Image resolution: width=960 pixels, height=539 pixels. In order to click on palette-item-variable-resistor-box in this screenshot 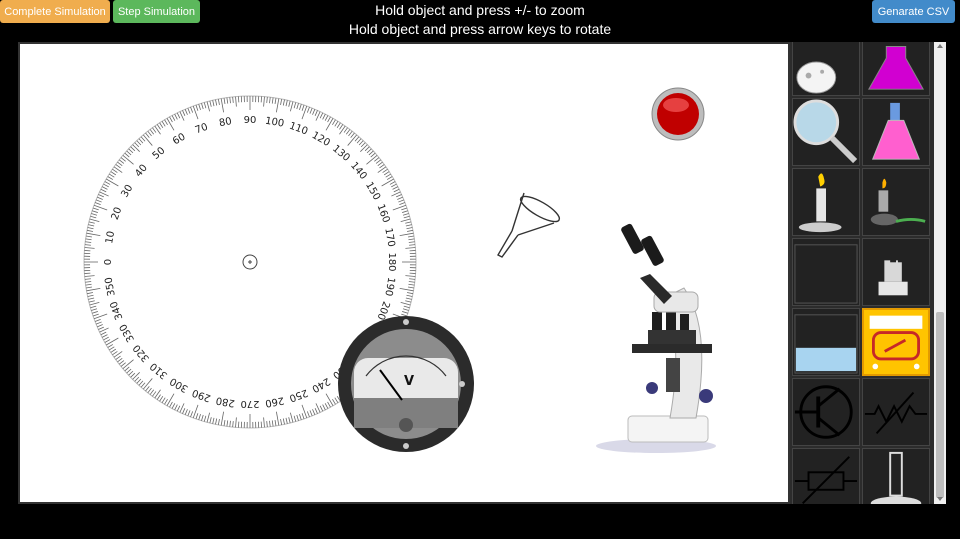, I will do `click(826, 476)`.